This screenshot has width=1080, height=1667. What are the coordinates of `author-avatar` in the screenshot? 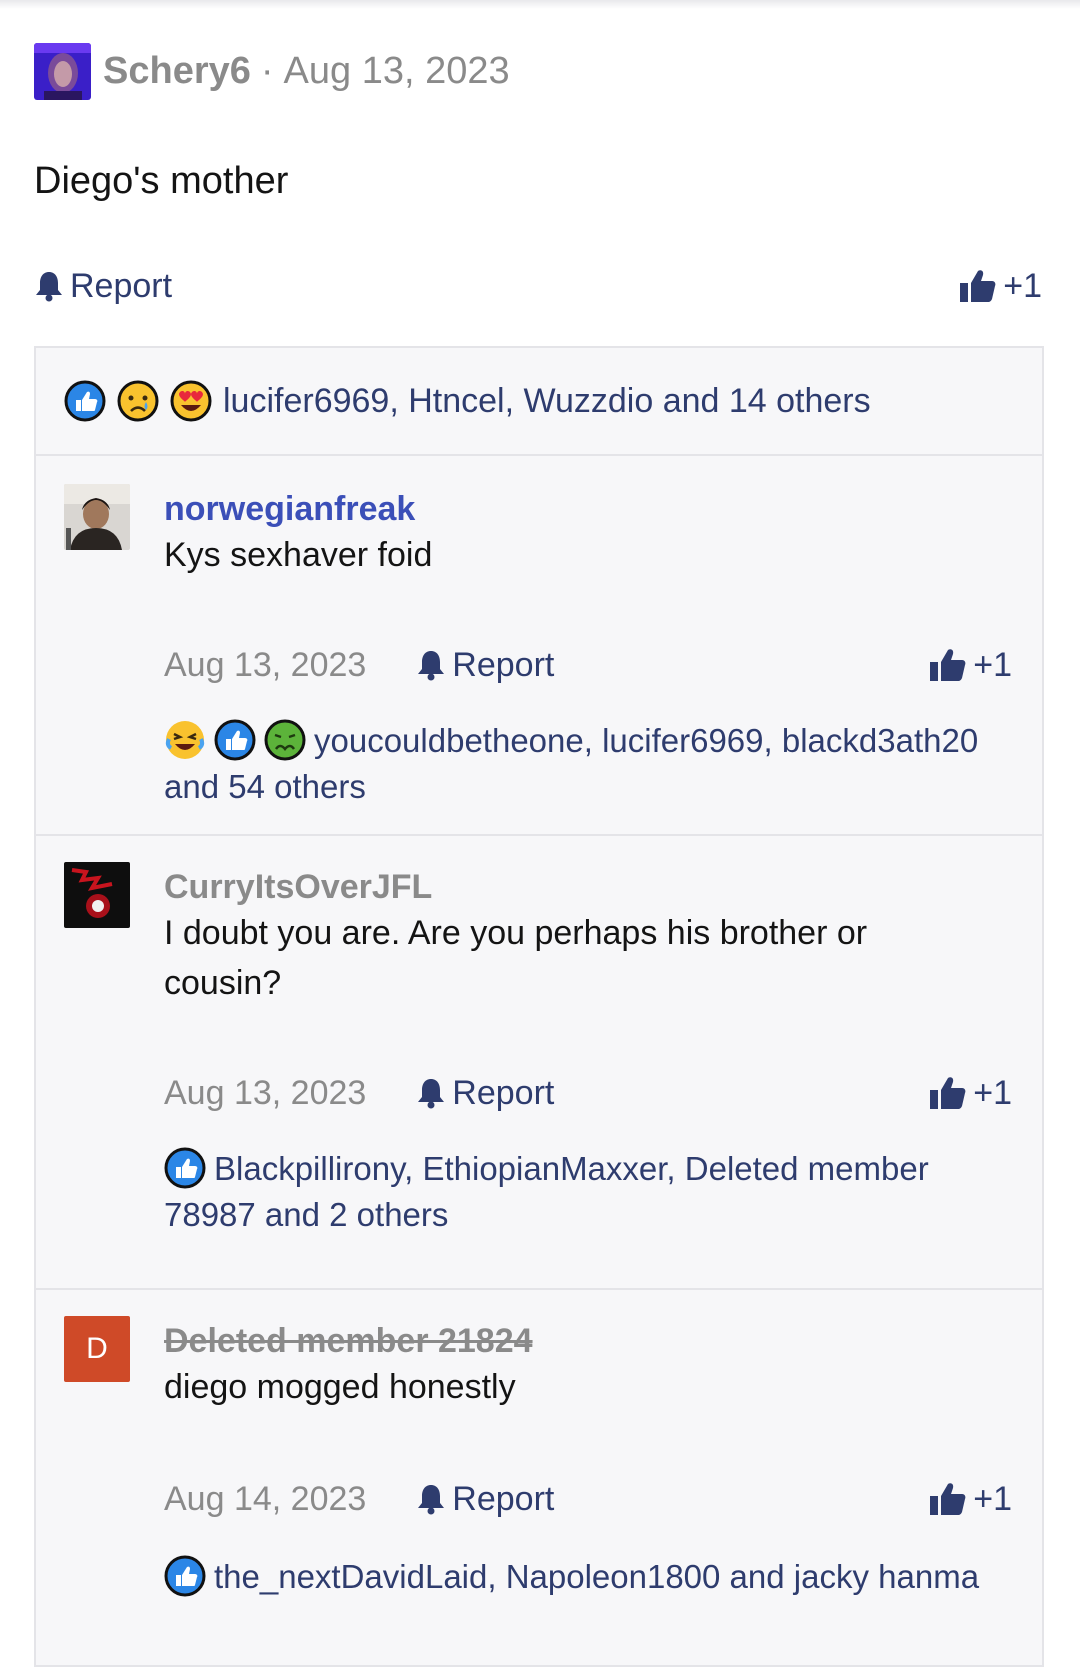 It's located at (62, 71).